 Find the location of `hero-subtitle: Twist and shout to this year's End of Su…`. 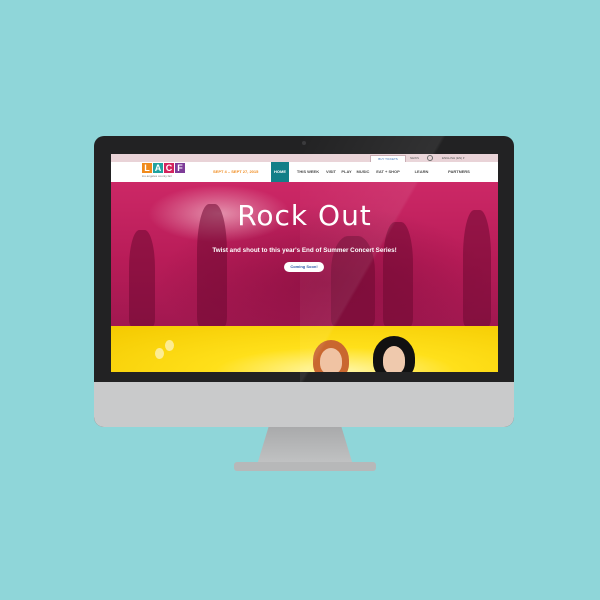

hero-subtitle: Twist and shout to this year's End of Su… is located at coordinates (304, 250).